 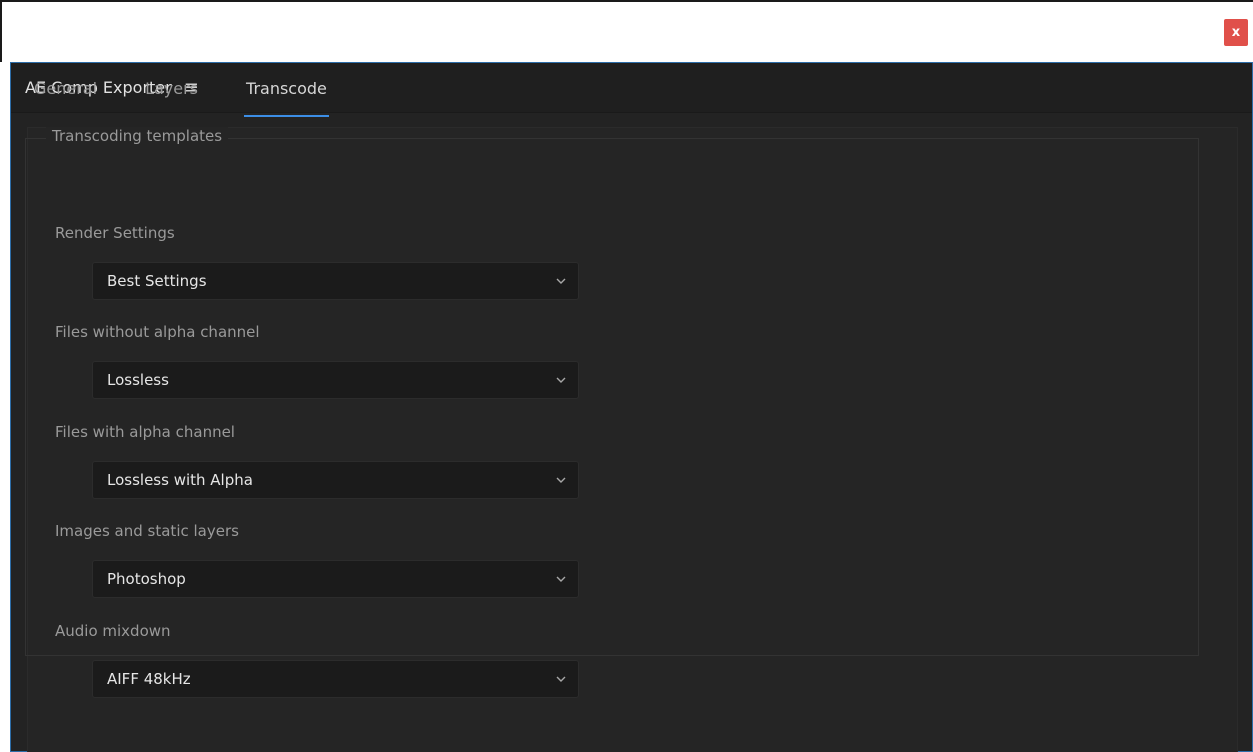 What do you see at coordinates (626, 31) in the screenshot?
I see `window-titlebar: x` at bounding box center [626, 31].